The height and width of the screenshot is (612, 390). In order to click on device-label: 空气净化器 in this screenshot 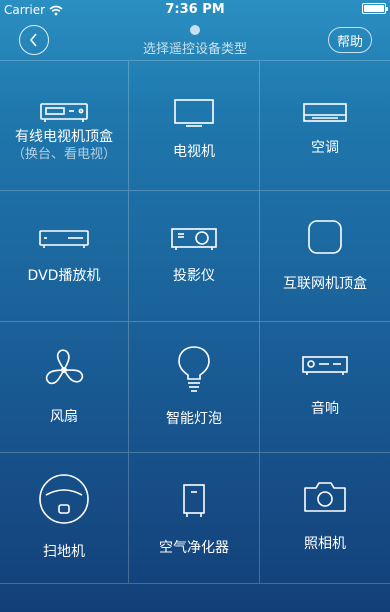, I will do `click(194, 548)`.